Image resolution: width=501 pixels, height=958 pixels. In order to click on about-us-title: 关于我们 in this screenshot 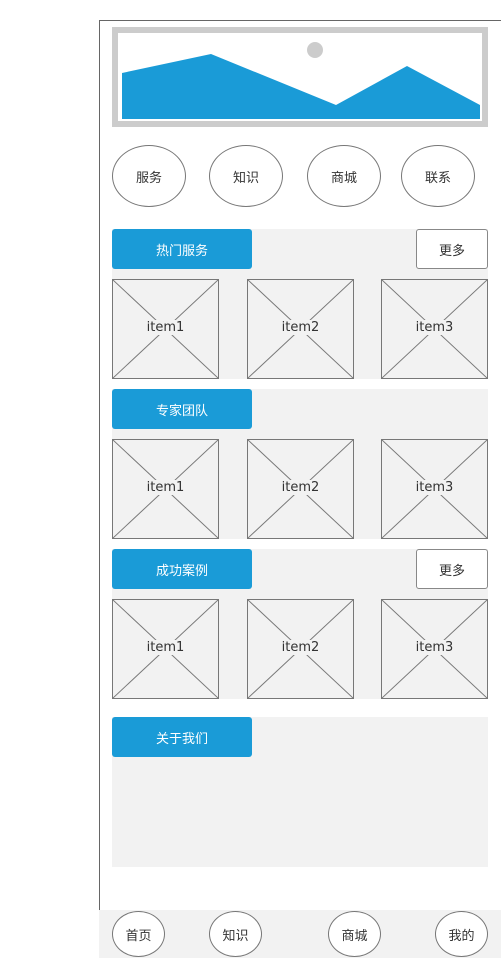, I will do `click(182, 737)`.